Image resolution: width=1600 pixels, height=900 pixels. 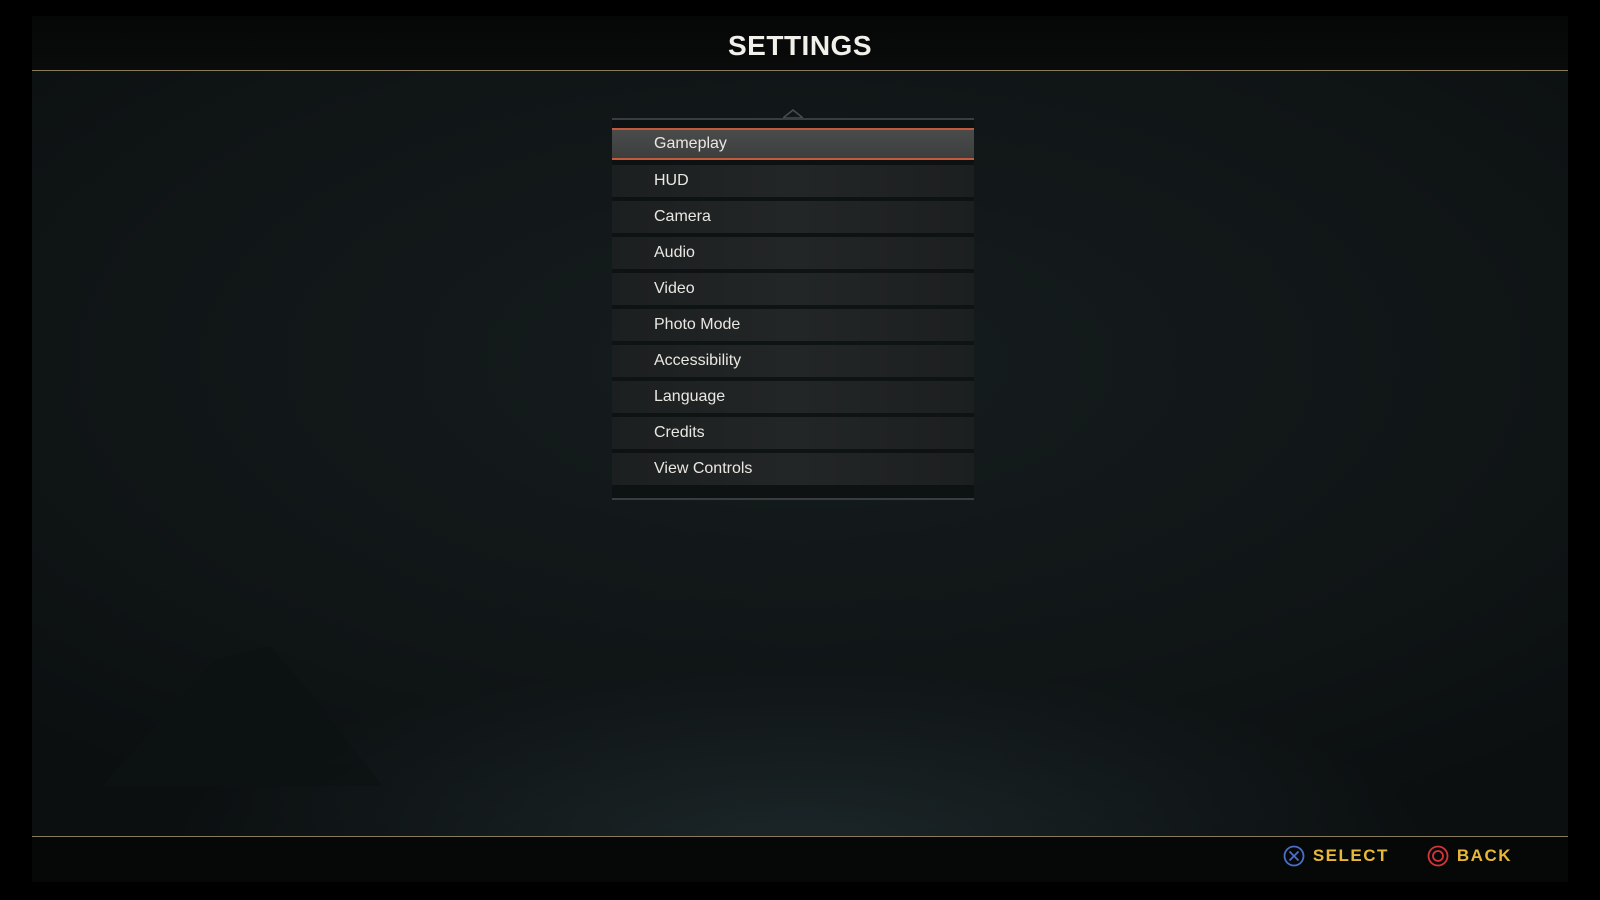 What do you see at coordinates (793, 181) in the screenshot?
I see `menu-item-hud: HUD` at bounding box center [793, 181].